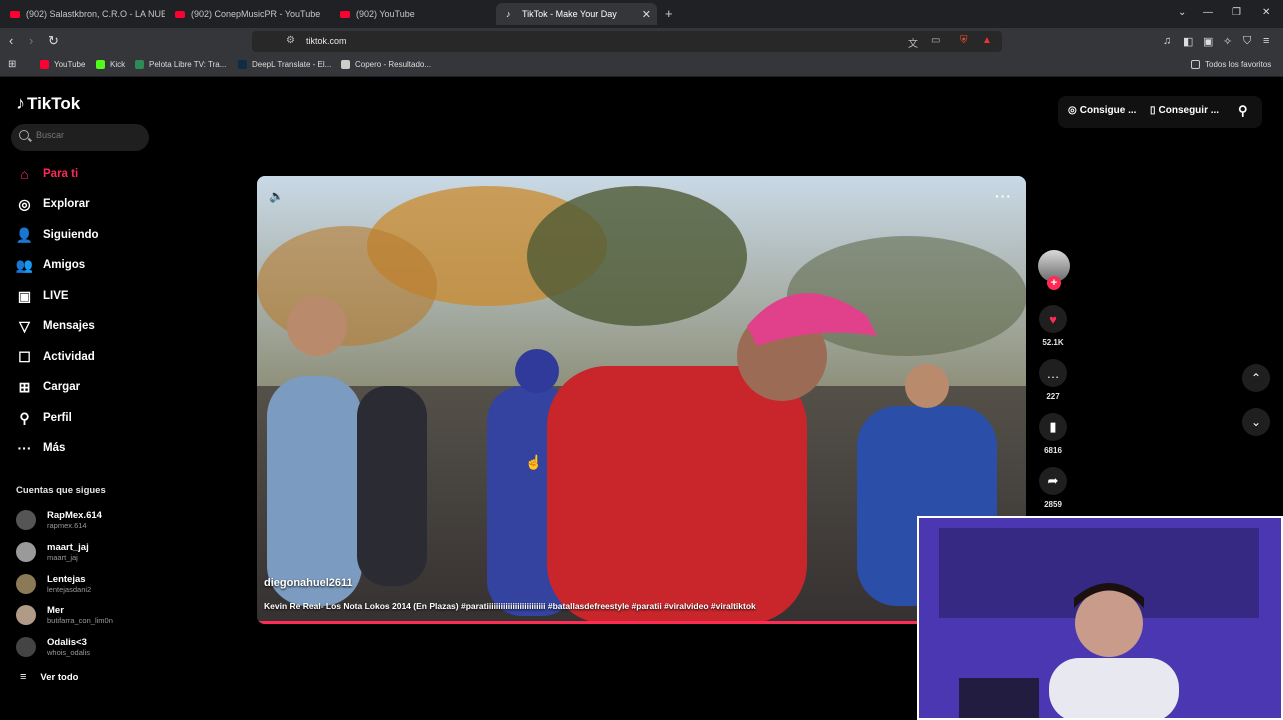 This screenshot has width=1283, height=720. I want to click on nav-label: Amigos, so click(64, 265).